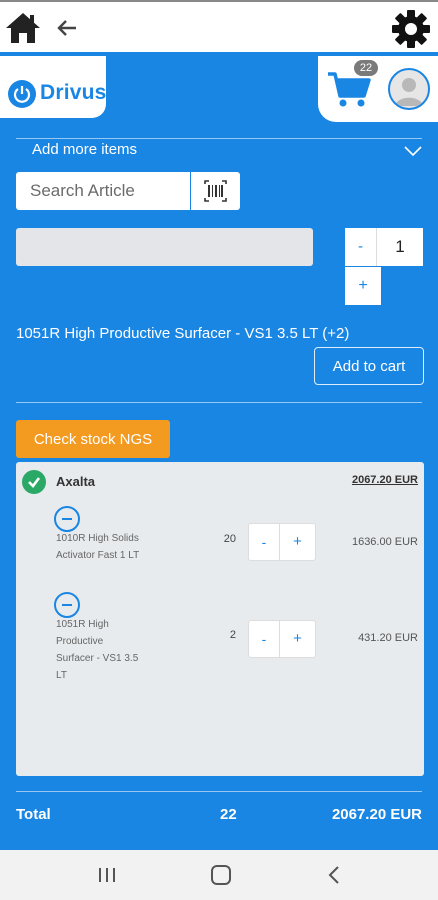  Describe the element at coordinates (411, 29) in the screenshot. I see `gear-icon` at that location.